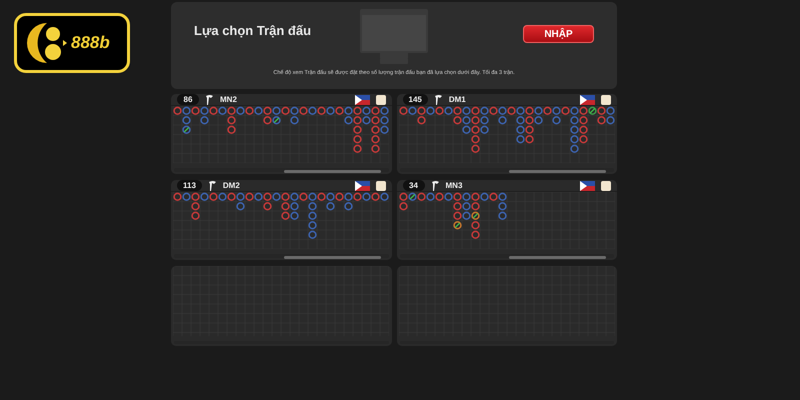 The width and height of the screenshot is (800, 400). Describe the element at coordinates (281, 220) in the screenshot. I see `road-card: 113 DM2` at that location.